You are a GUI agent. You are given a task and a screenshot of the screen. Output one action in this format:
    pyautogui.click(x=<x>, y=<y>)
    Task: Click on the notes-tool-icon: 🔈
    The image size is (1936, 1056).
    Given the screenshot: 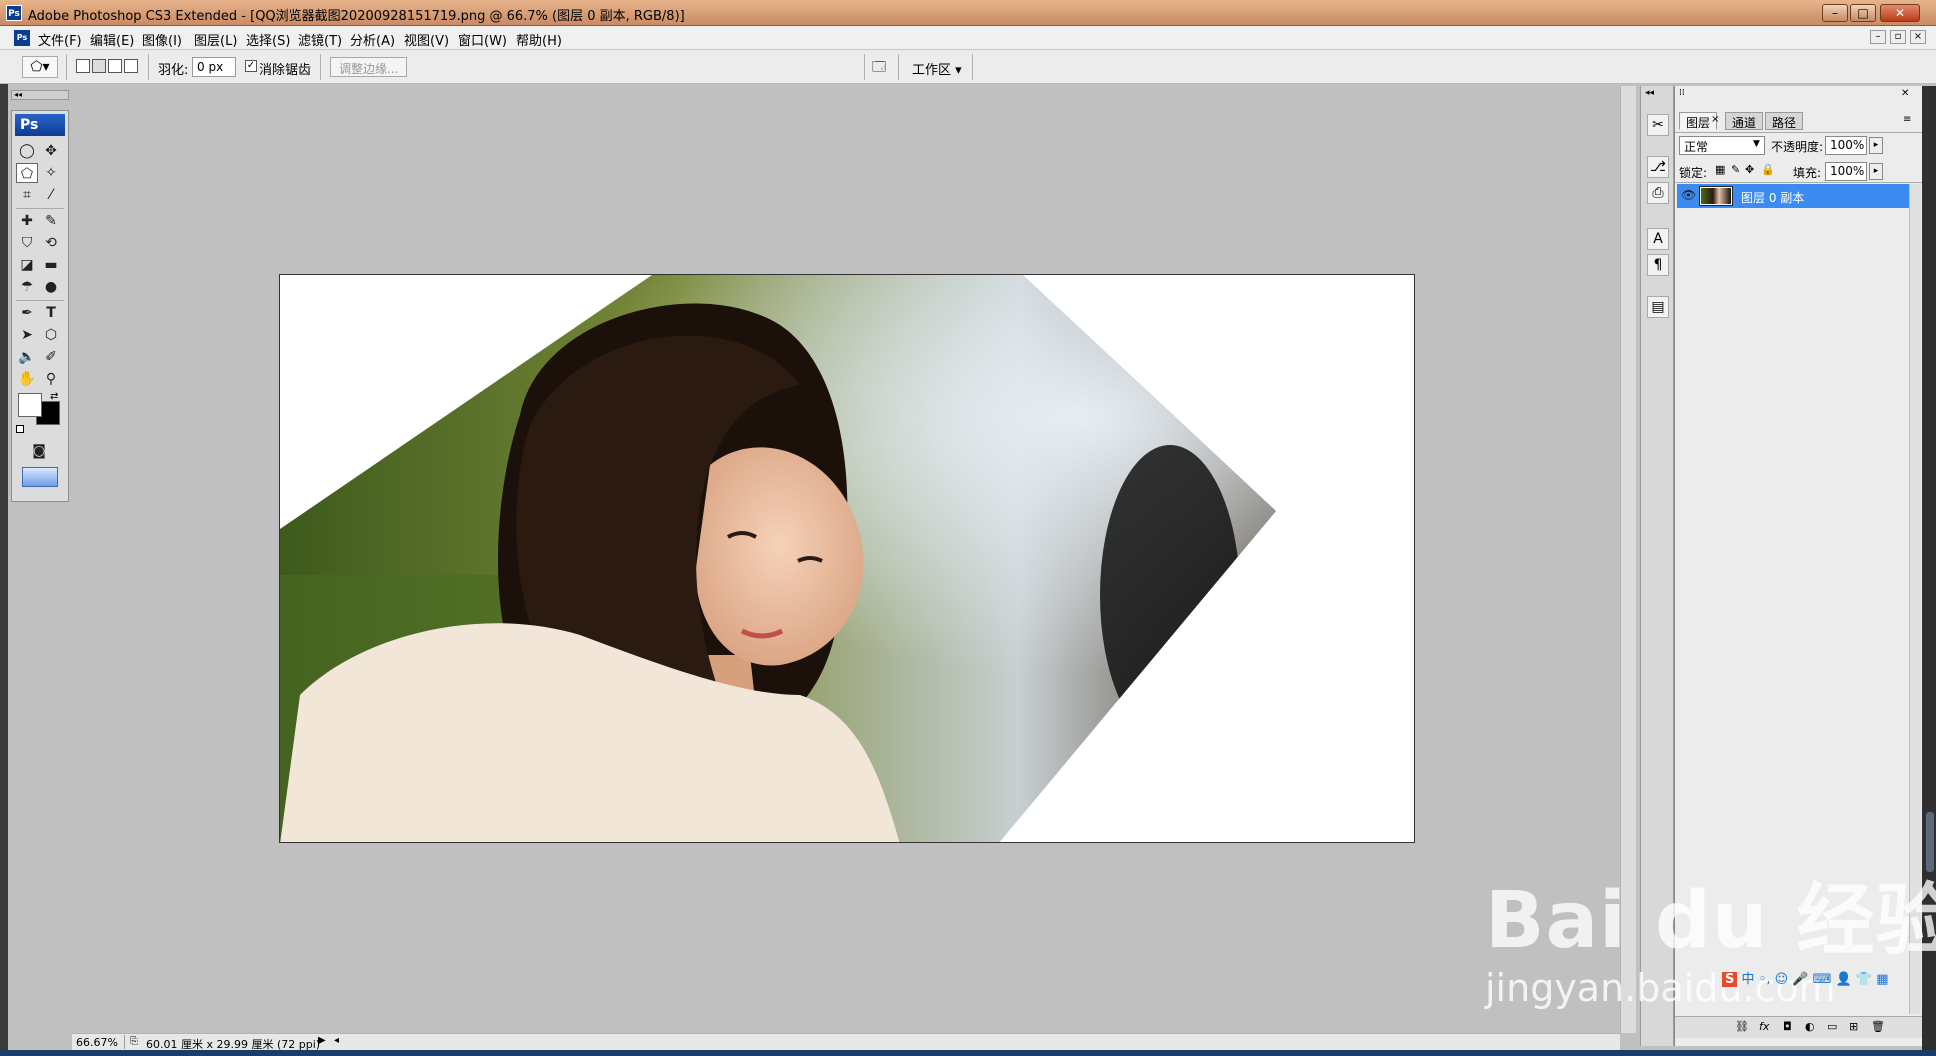 What is the action you would take?
    pyautogui.click(x=27, y=357)
    